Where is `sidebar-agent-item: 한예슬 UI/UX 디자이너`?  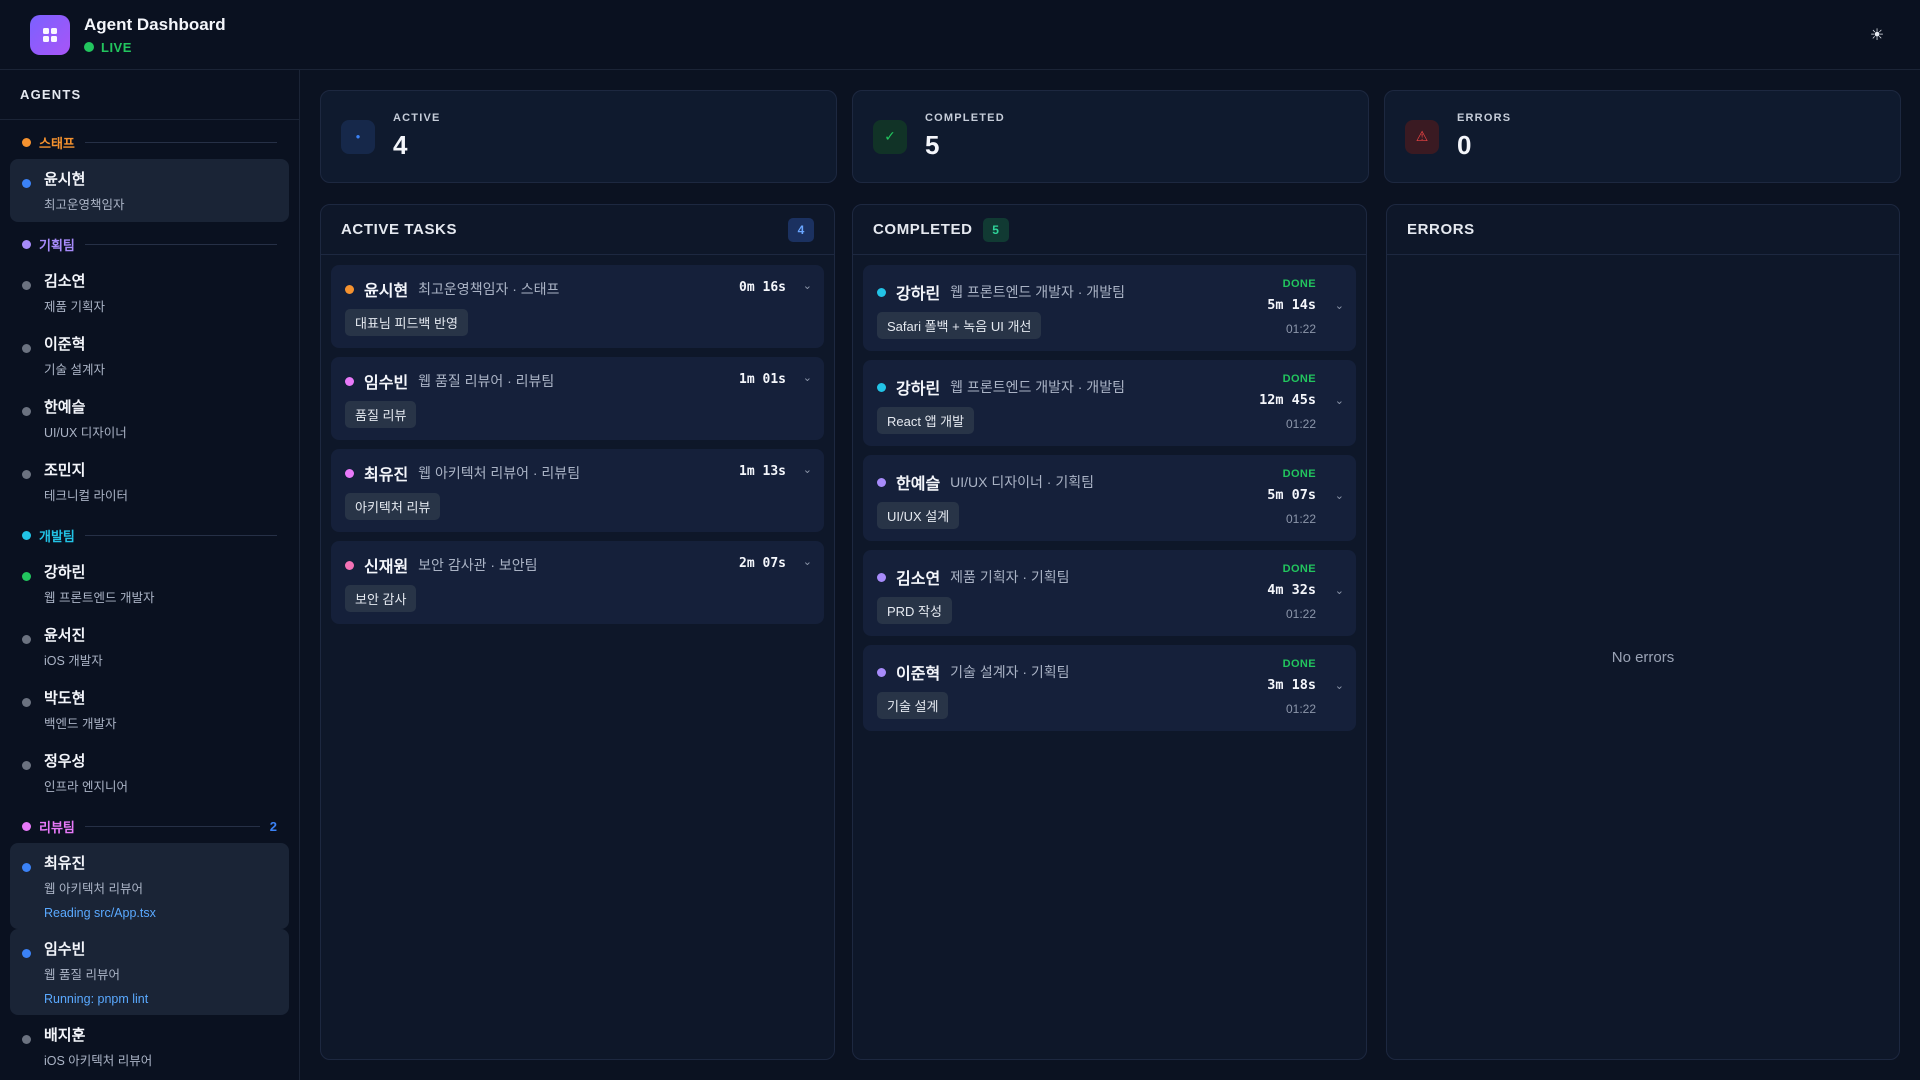 sidebar-agent-item: 한예슬 UI/UX 디자이너 is located at coordinates (149, 418).